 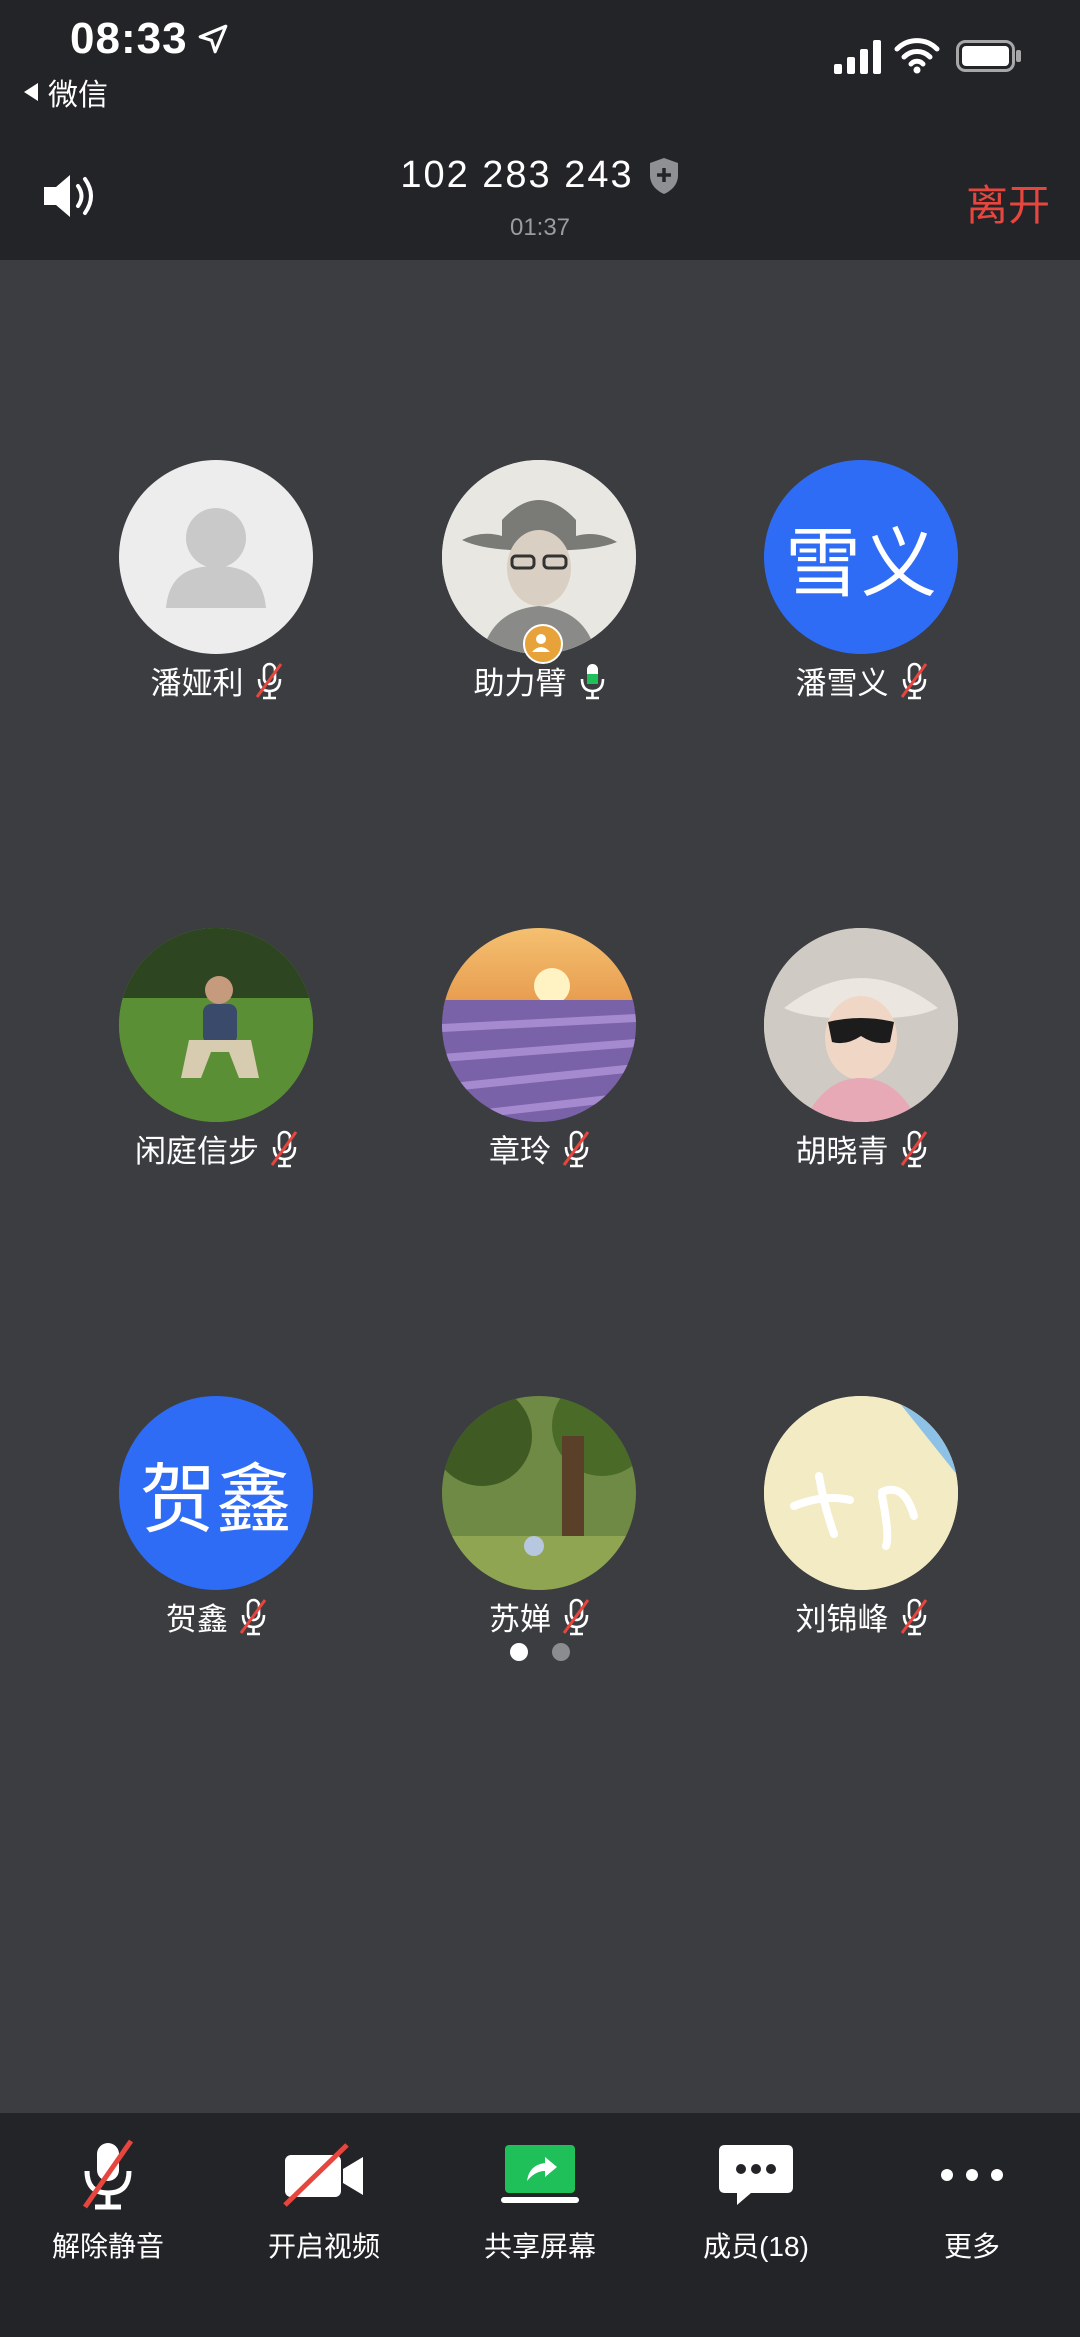 I want to click on participant-avatar-text: 雪义, so click(x=861, y=557).